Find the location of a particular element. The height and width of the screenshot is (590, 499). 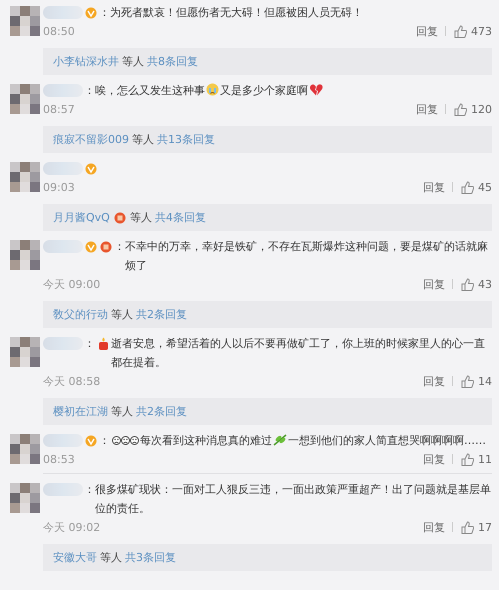

like-button: 473 is located at coordinates (472, 31).